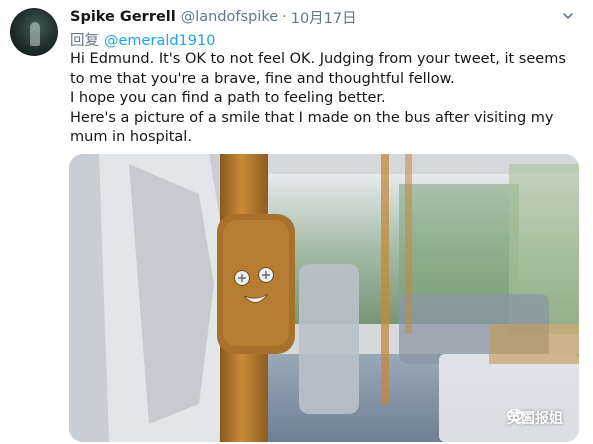 The height and width of the screenshot is (444, 593). I want to click on avatar-figure, so click(35, 34).